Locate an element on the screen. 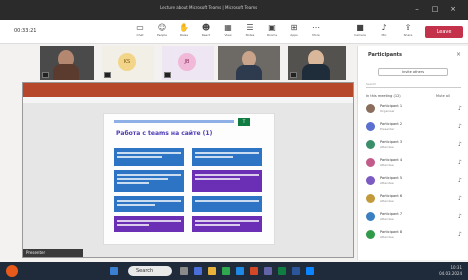 Image resolution: width=468 pixels, height=280 pixels. avatar: KS is located at coordinates (127, 62).